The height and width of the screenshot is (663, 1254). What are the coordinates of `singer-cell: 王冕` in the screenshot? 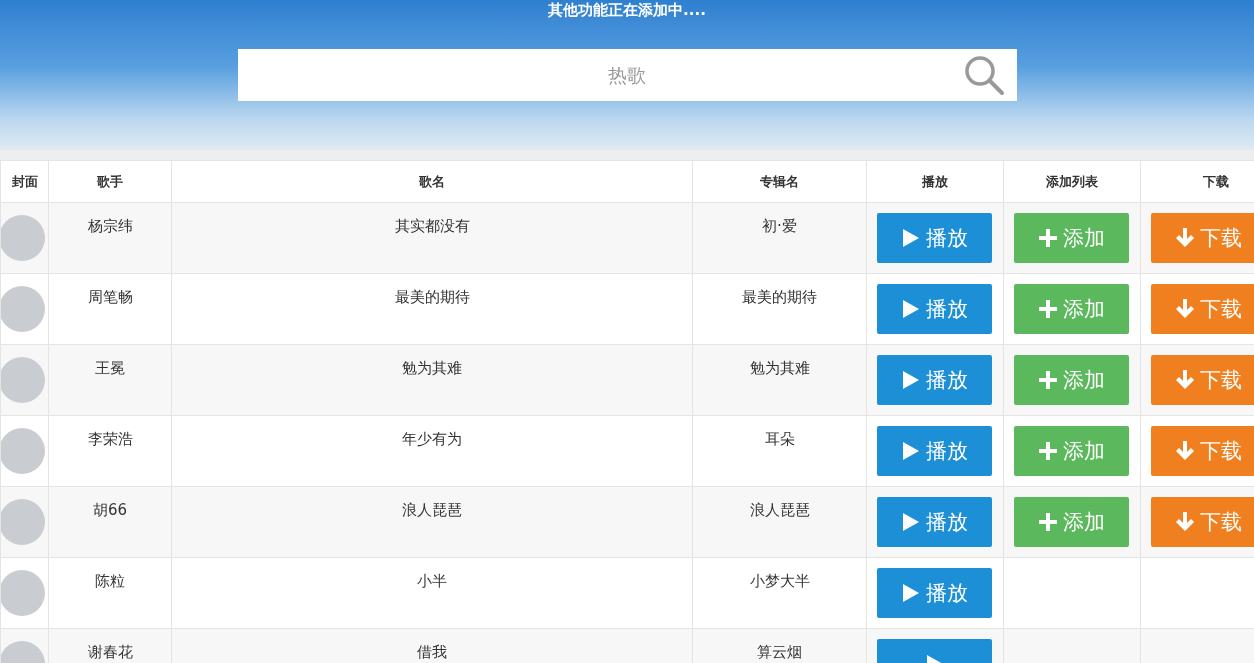 It's located at (110, 380).